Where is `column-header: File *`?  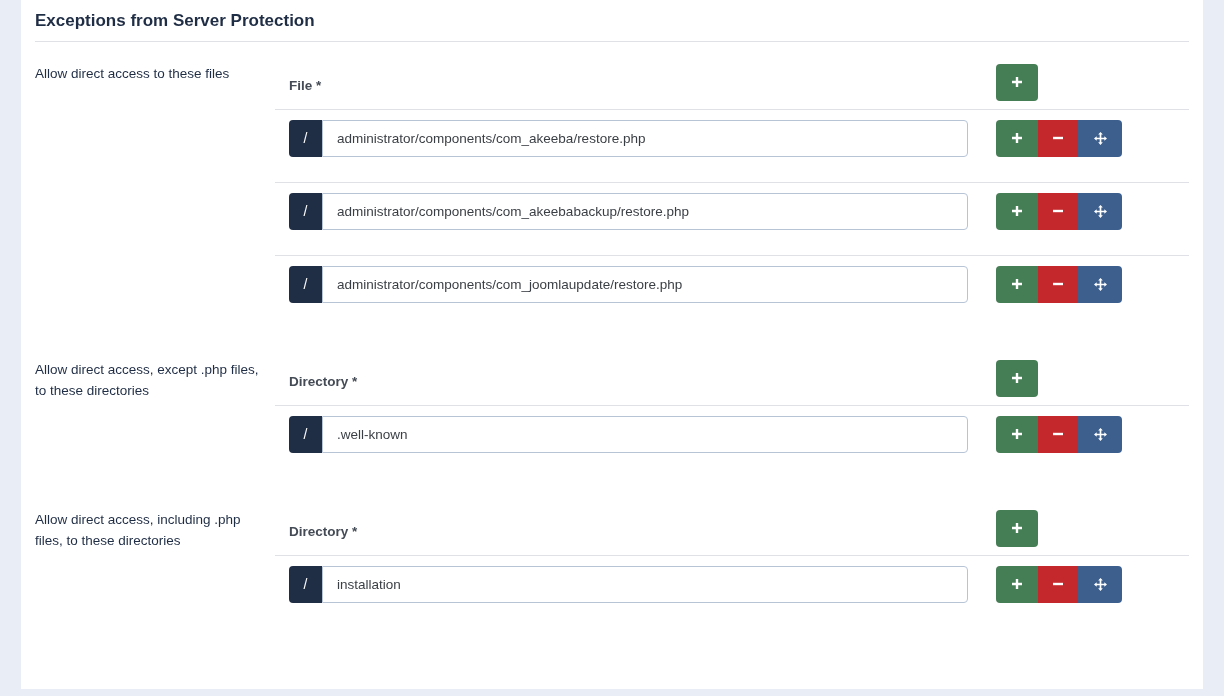
column-header: File * is located at coordinates (305, 86).